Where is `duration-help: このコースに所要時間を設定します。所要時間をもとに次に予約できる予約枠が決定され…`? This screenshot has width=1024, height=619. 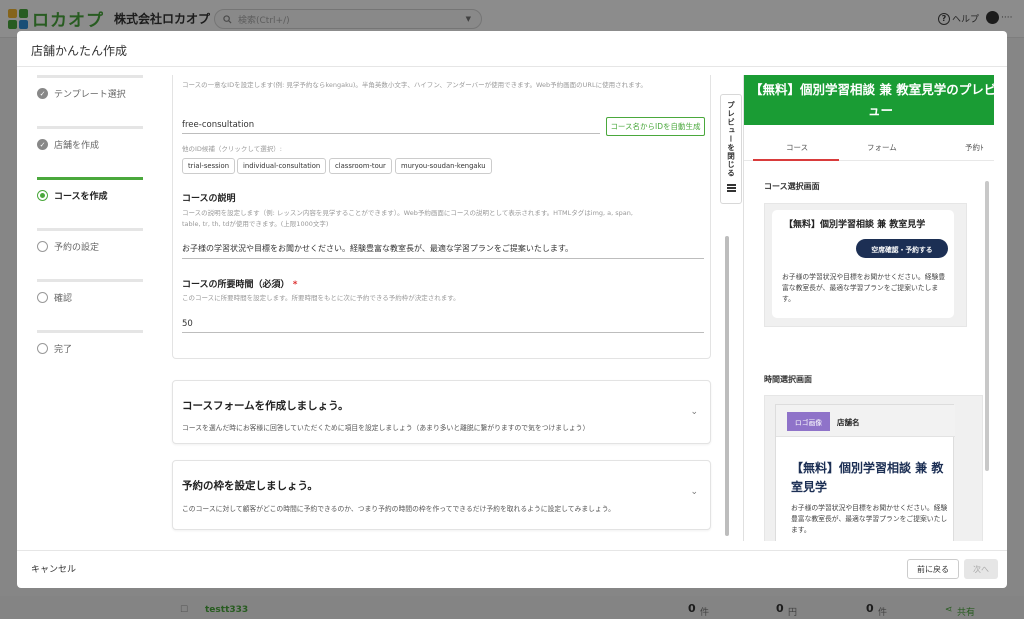 duration-help: このコースに所要時間を設定します。所要時間をもとに次に予約できる予約枠が決定され… is located at coordinates (321, 298).